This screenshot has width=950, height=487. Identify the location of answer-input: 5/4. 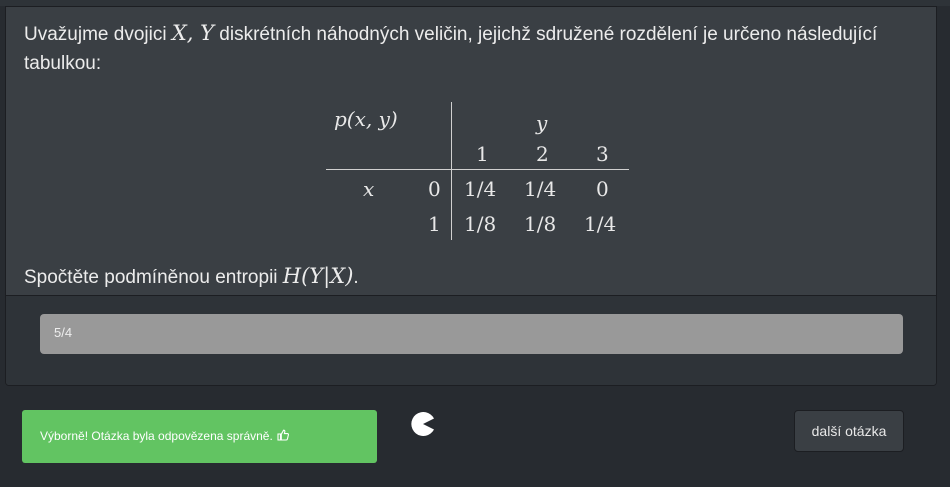
(471, 334).